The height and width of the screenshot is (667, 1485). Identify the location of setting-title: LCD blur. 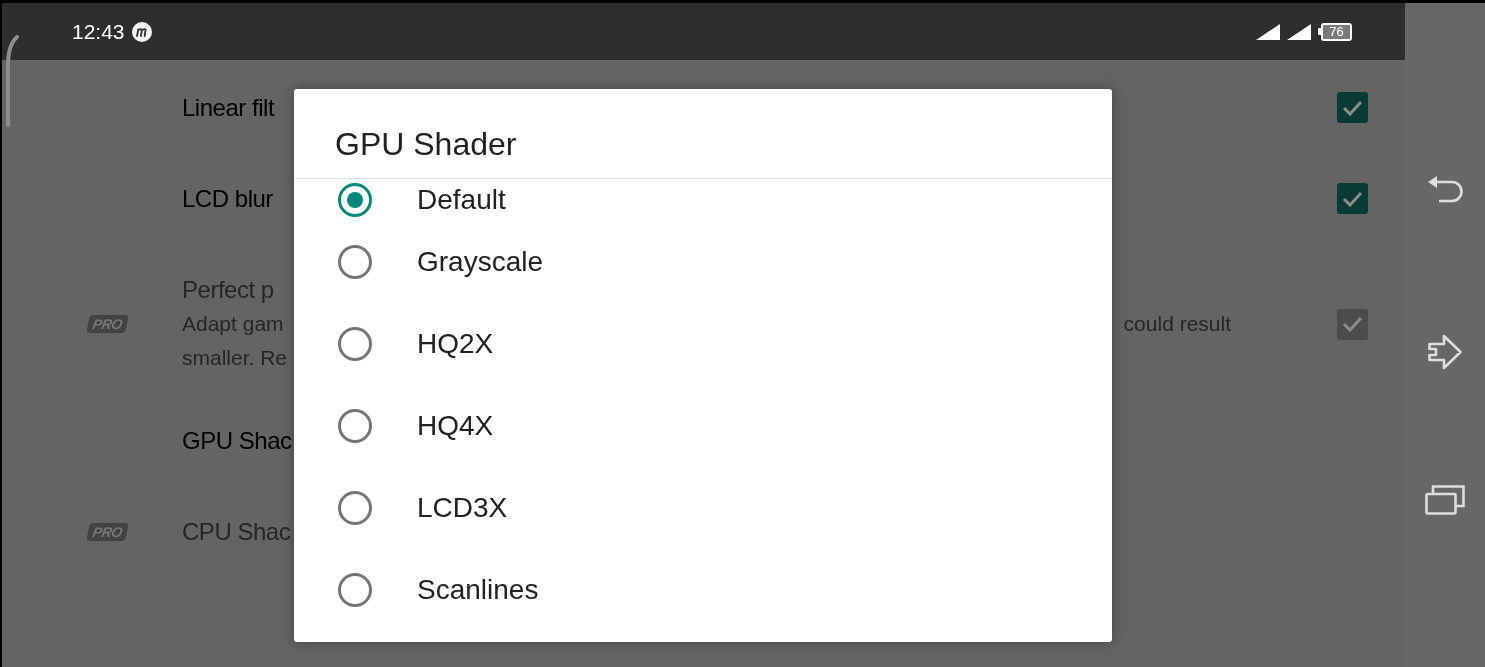
(227, 198).